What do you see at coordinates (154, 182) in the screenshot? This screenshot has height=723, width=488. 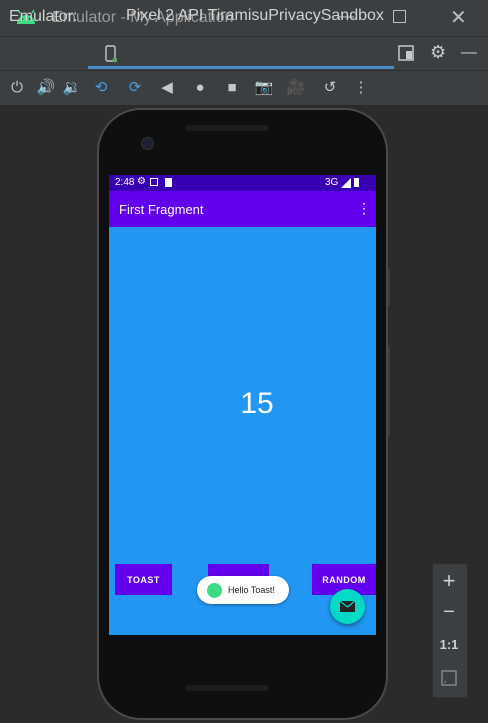 I see `notification-status-icon` at bounding box center [154, 182].